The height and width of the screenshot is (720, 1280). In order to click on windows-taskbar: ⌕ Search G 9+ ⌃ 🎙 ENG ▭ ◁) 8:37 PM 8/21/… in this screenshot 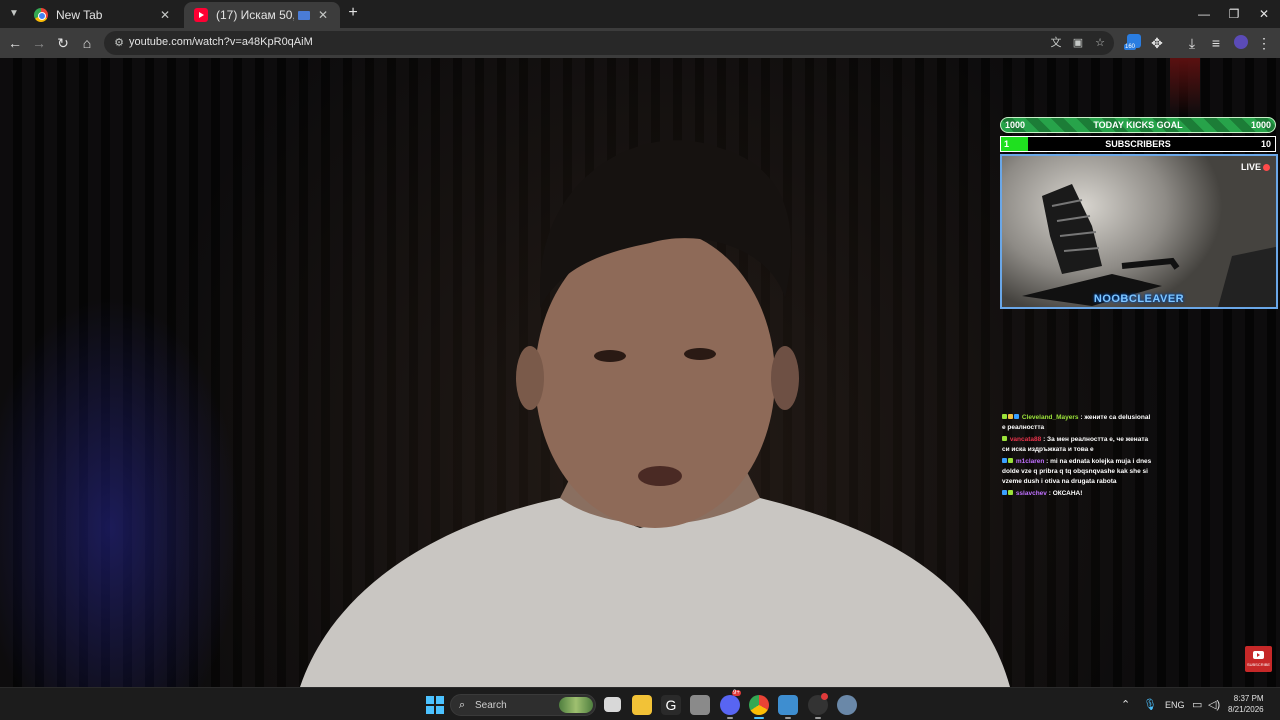, I will do `click(640, 703)`.